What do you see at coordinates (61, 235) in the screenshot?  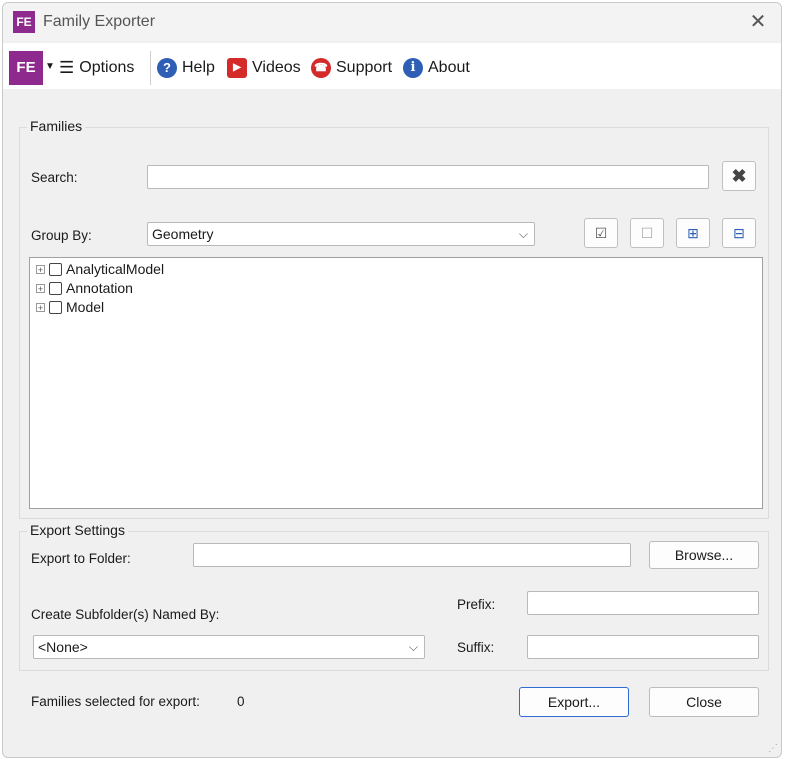 I see `group-by-label: Group By:` at bounding box center [61, 235].